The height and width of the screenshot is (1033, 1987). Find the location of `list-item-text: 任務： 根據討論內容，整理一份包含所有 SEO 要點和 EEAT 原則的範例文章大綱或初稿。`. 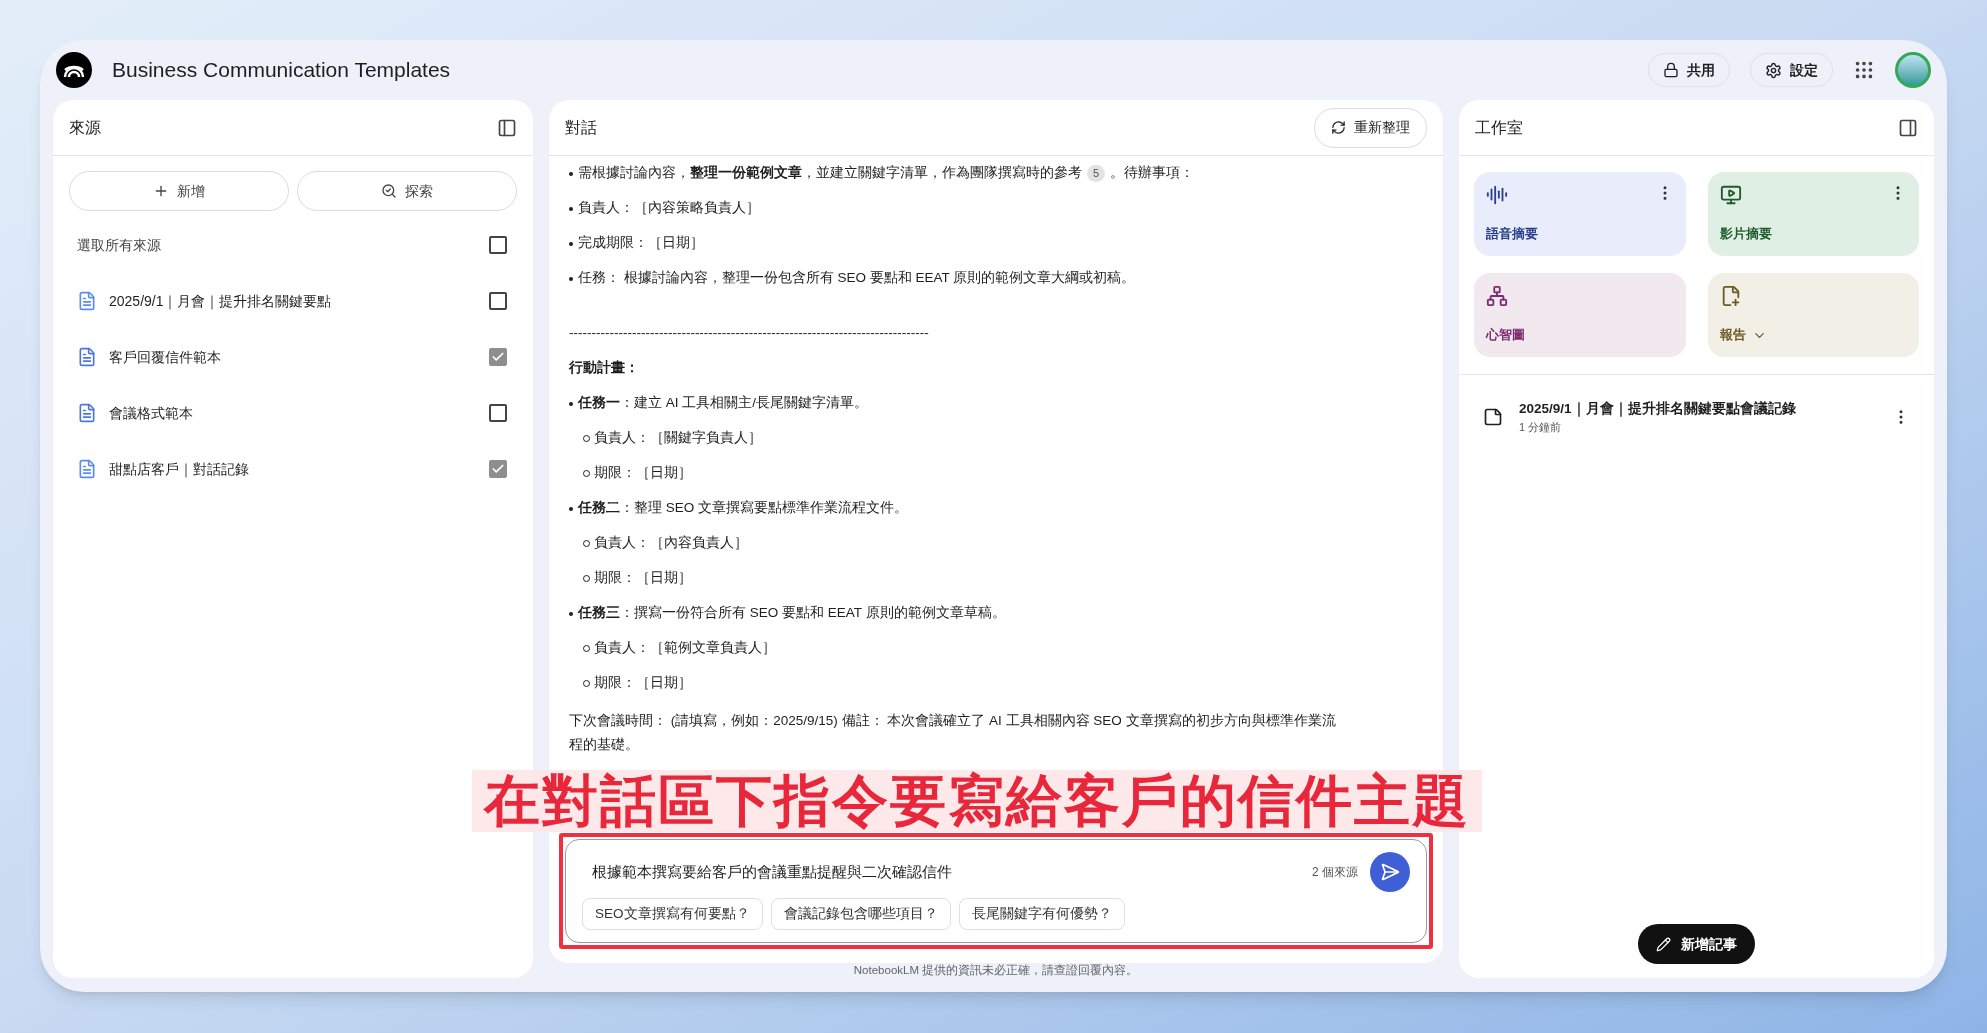

list-item-text: 任務： 根據討論內容，整理一份包含所有 SEO 要點和 EEAT 原則的範例文章大綱或初稿。 is located at coordinates (857, 278).